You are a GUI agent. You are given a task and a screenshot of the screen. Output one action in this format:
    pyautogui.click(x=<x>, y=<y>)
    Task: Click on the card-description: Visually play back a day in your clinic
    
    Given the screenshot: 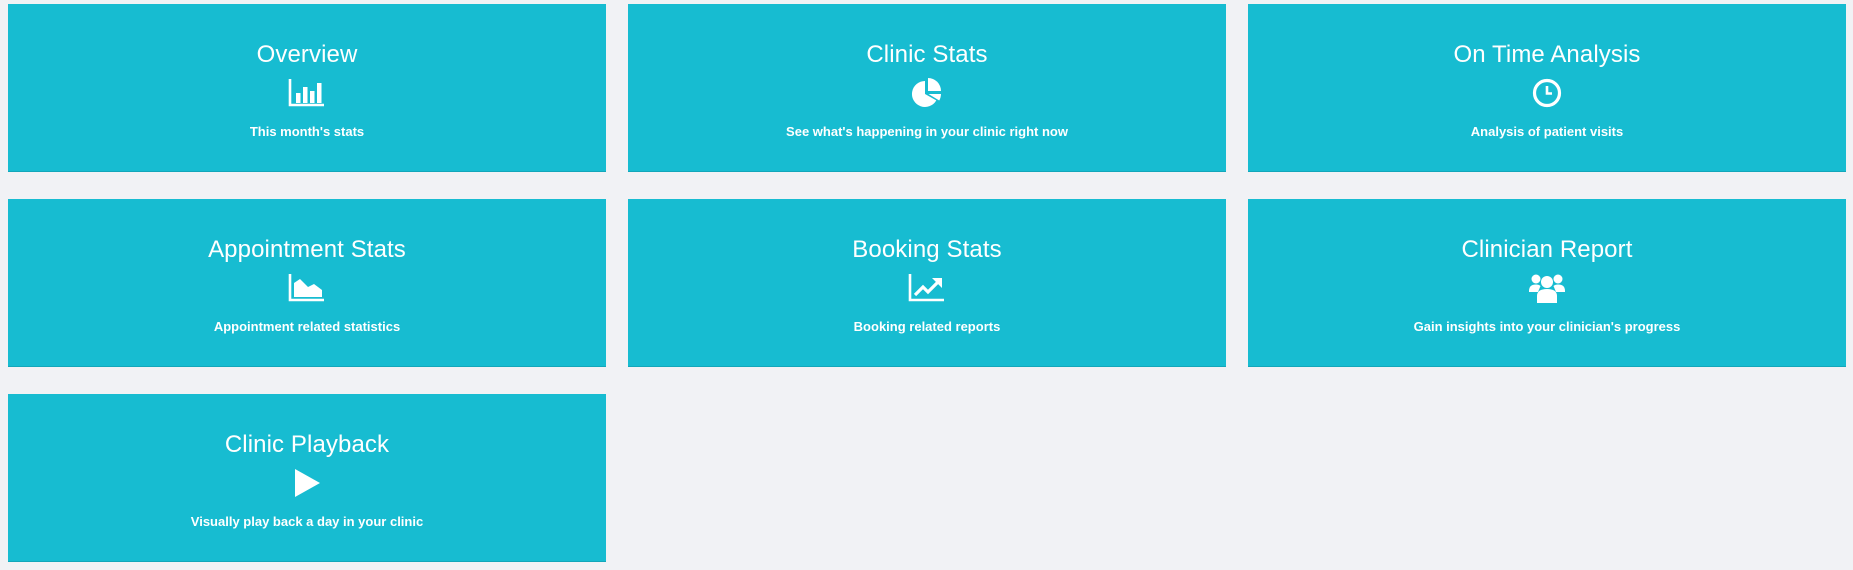 What is the action you would take?
    pyautogui.click(x=307, y=521)
    